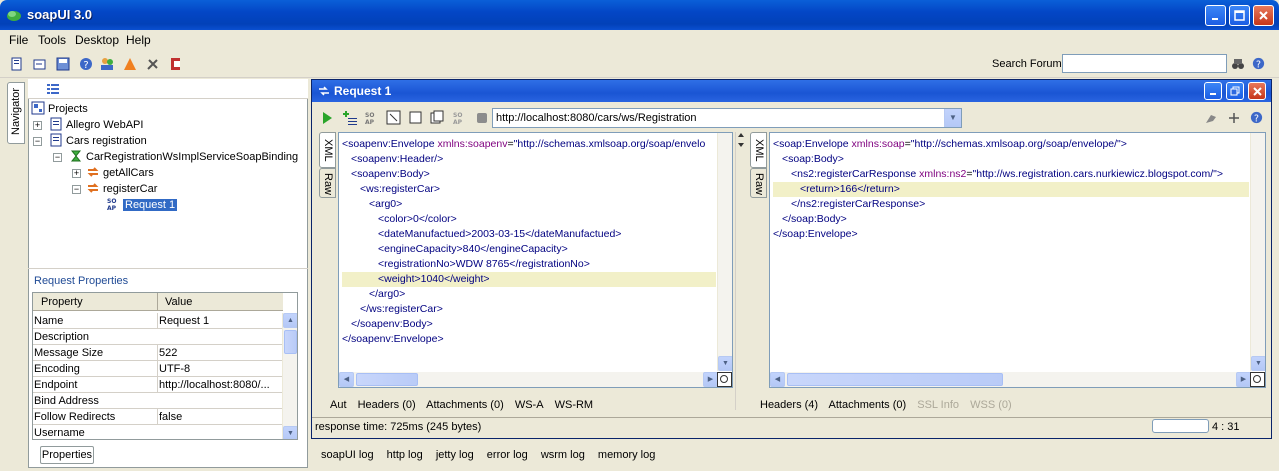  What do you see at coordinates (1238, 64) in the screenshot?
I see `binoculars-icon` at bounding box center [1238, 64].